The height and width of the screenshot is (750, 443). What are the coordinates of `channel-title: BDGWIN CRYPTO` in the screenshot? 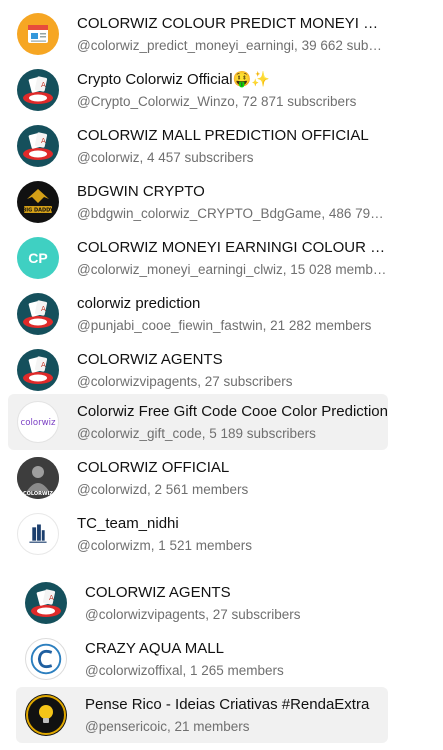 It's located at (141, 191).